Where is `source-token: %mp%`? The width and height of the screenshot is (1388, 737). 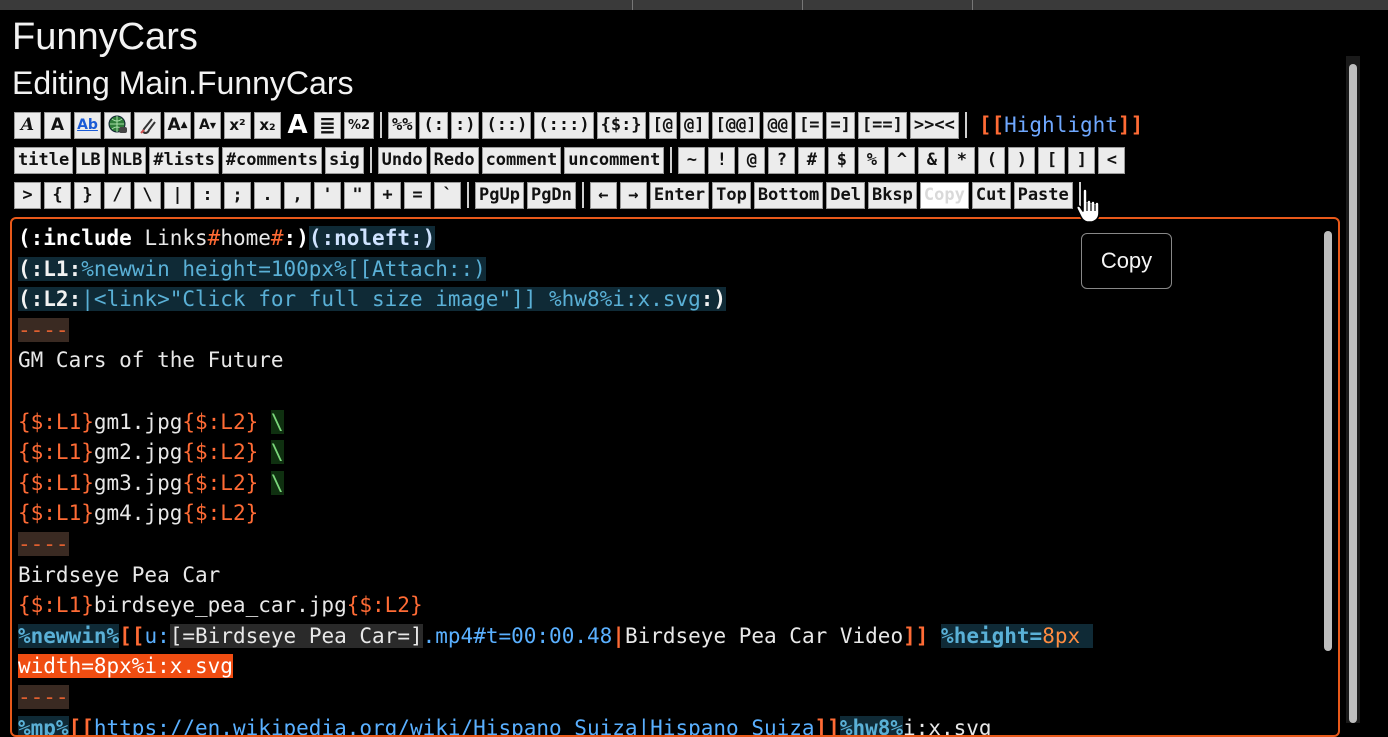 source-token: %mp% is located at coordinates (43, 726).